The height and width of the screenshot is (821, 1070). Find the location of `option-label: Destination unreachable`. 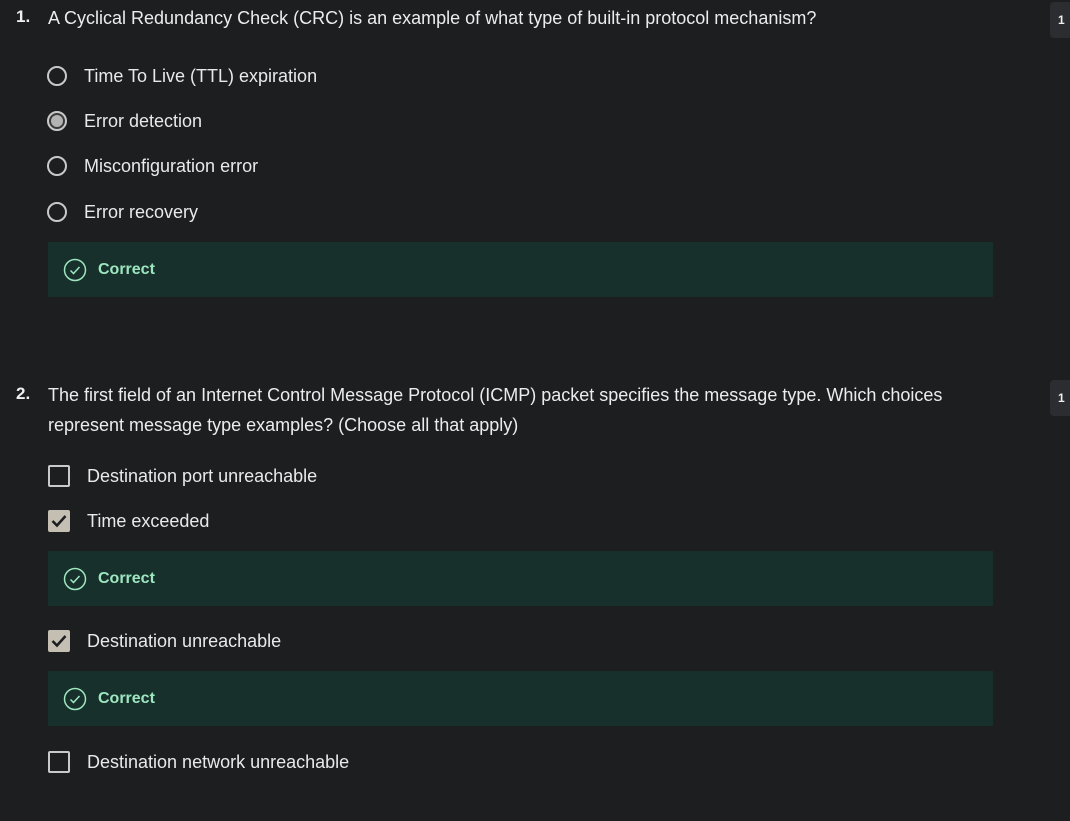

option-label: Destination unreachable is located at coordinates (184, 640).